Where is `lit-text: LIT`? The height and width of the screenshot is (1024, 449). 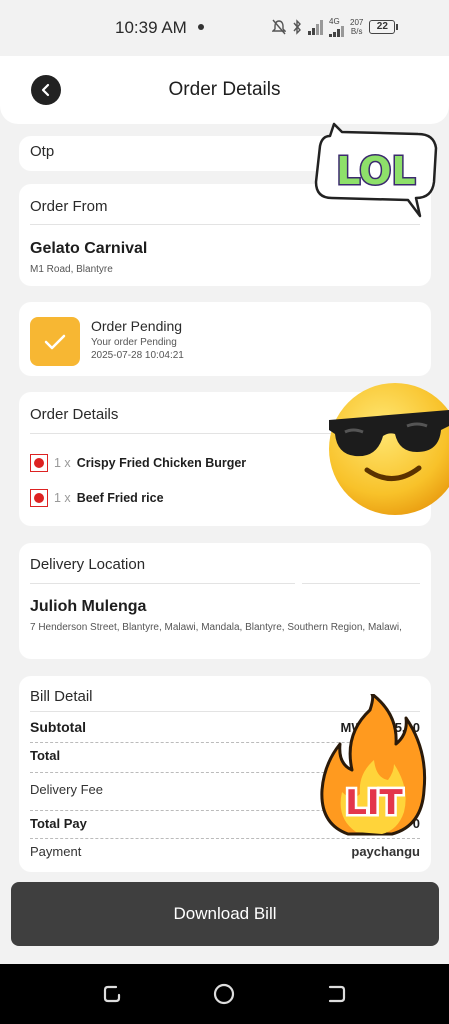 lit-text: LIT is located at coordinates (374, 803).